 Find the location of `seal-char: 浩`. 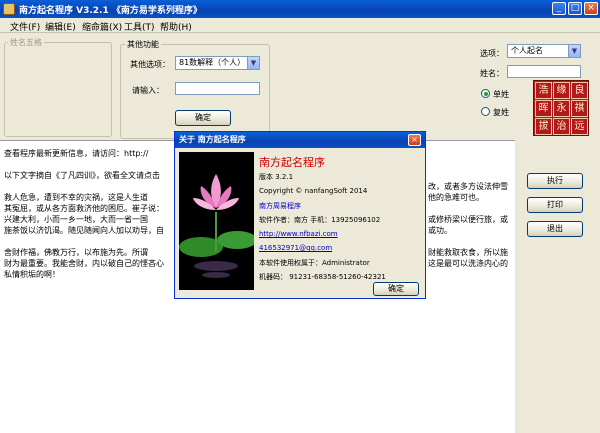

seal-char: 浩 is located at coordinates (543, 90).